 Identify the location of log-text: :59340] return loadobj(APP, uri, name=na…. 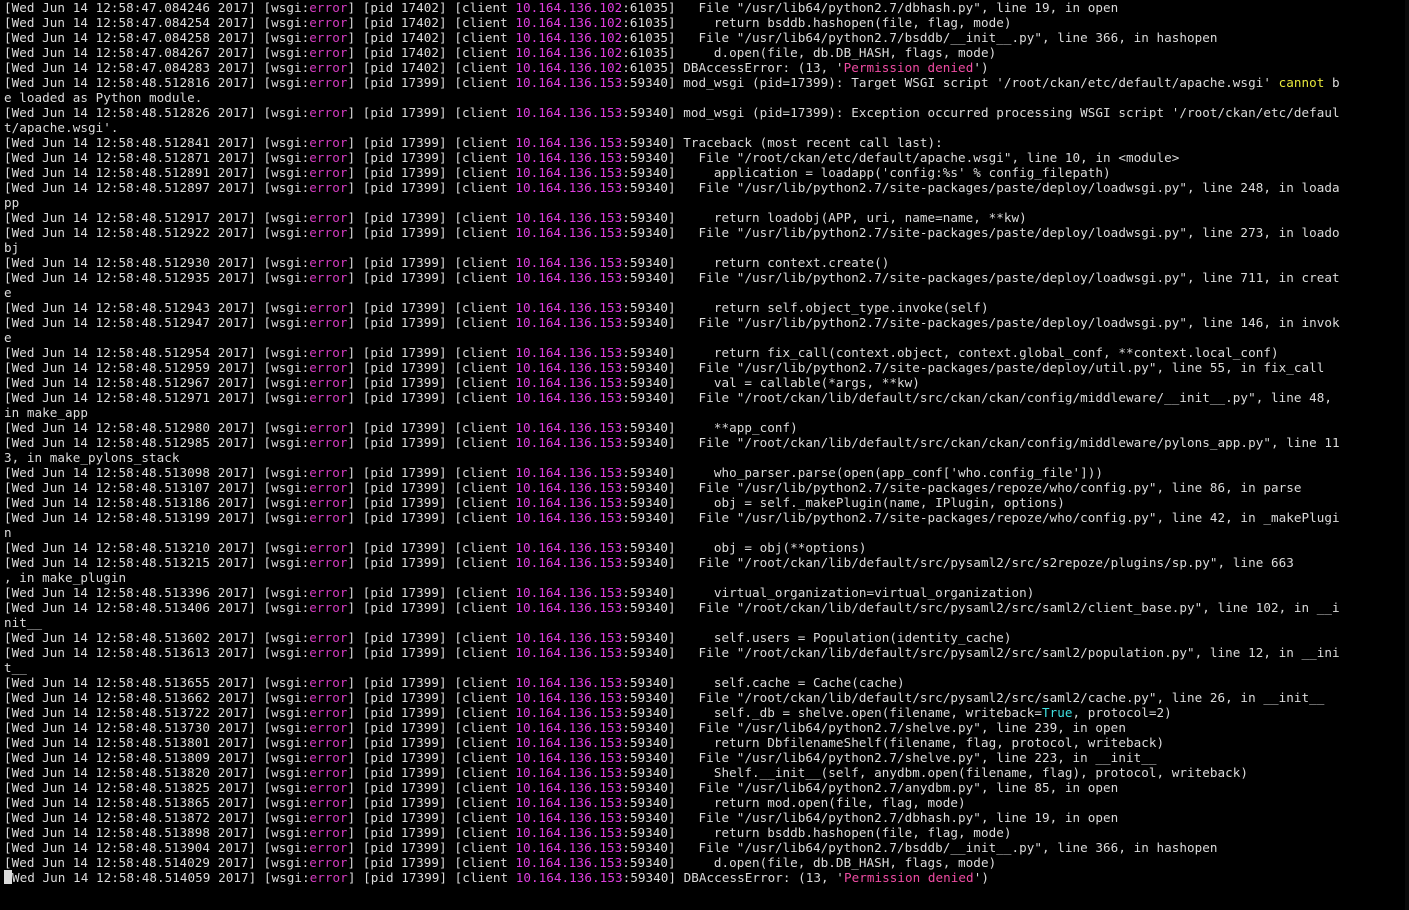
(824, 217).